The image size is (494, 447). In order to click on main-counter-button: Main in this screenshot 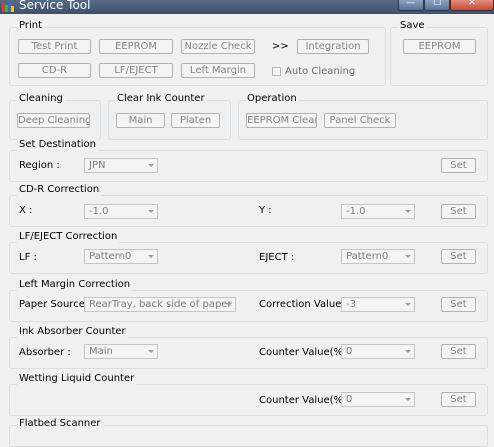, I will do `click(140, 120)`.